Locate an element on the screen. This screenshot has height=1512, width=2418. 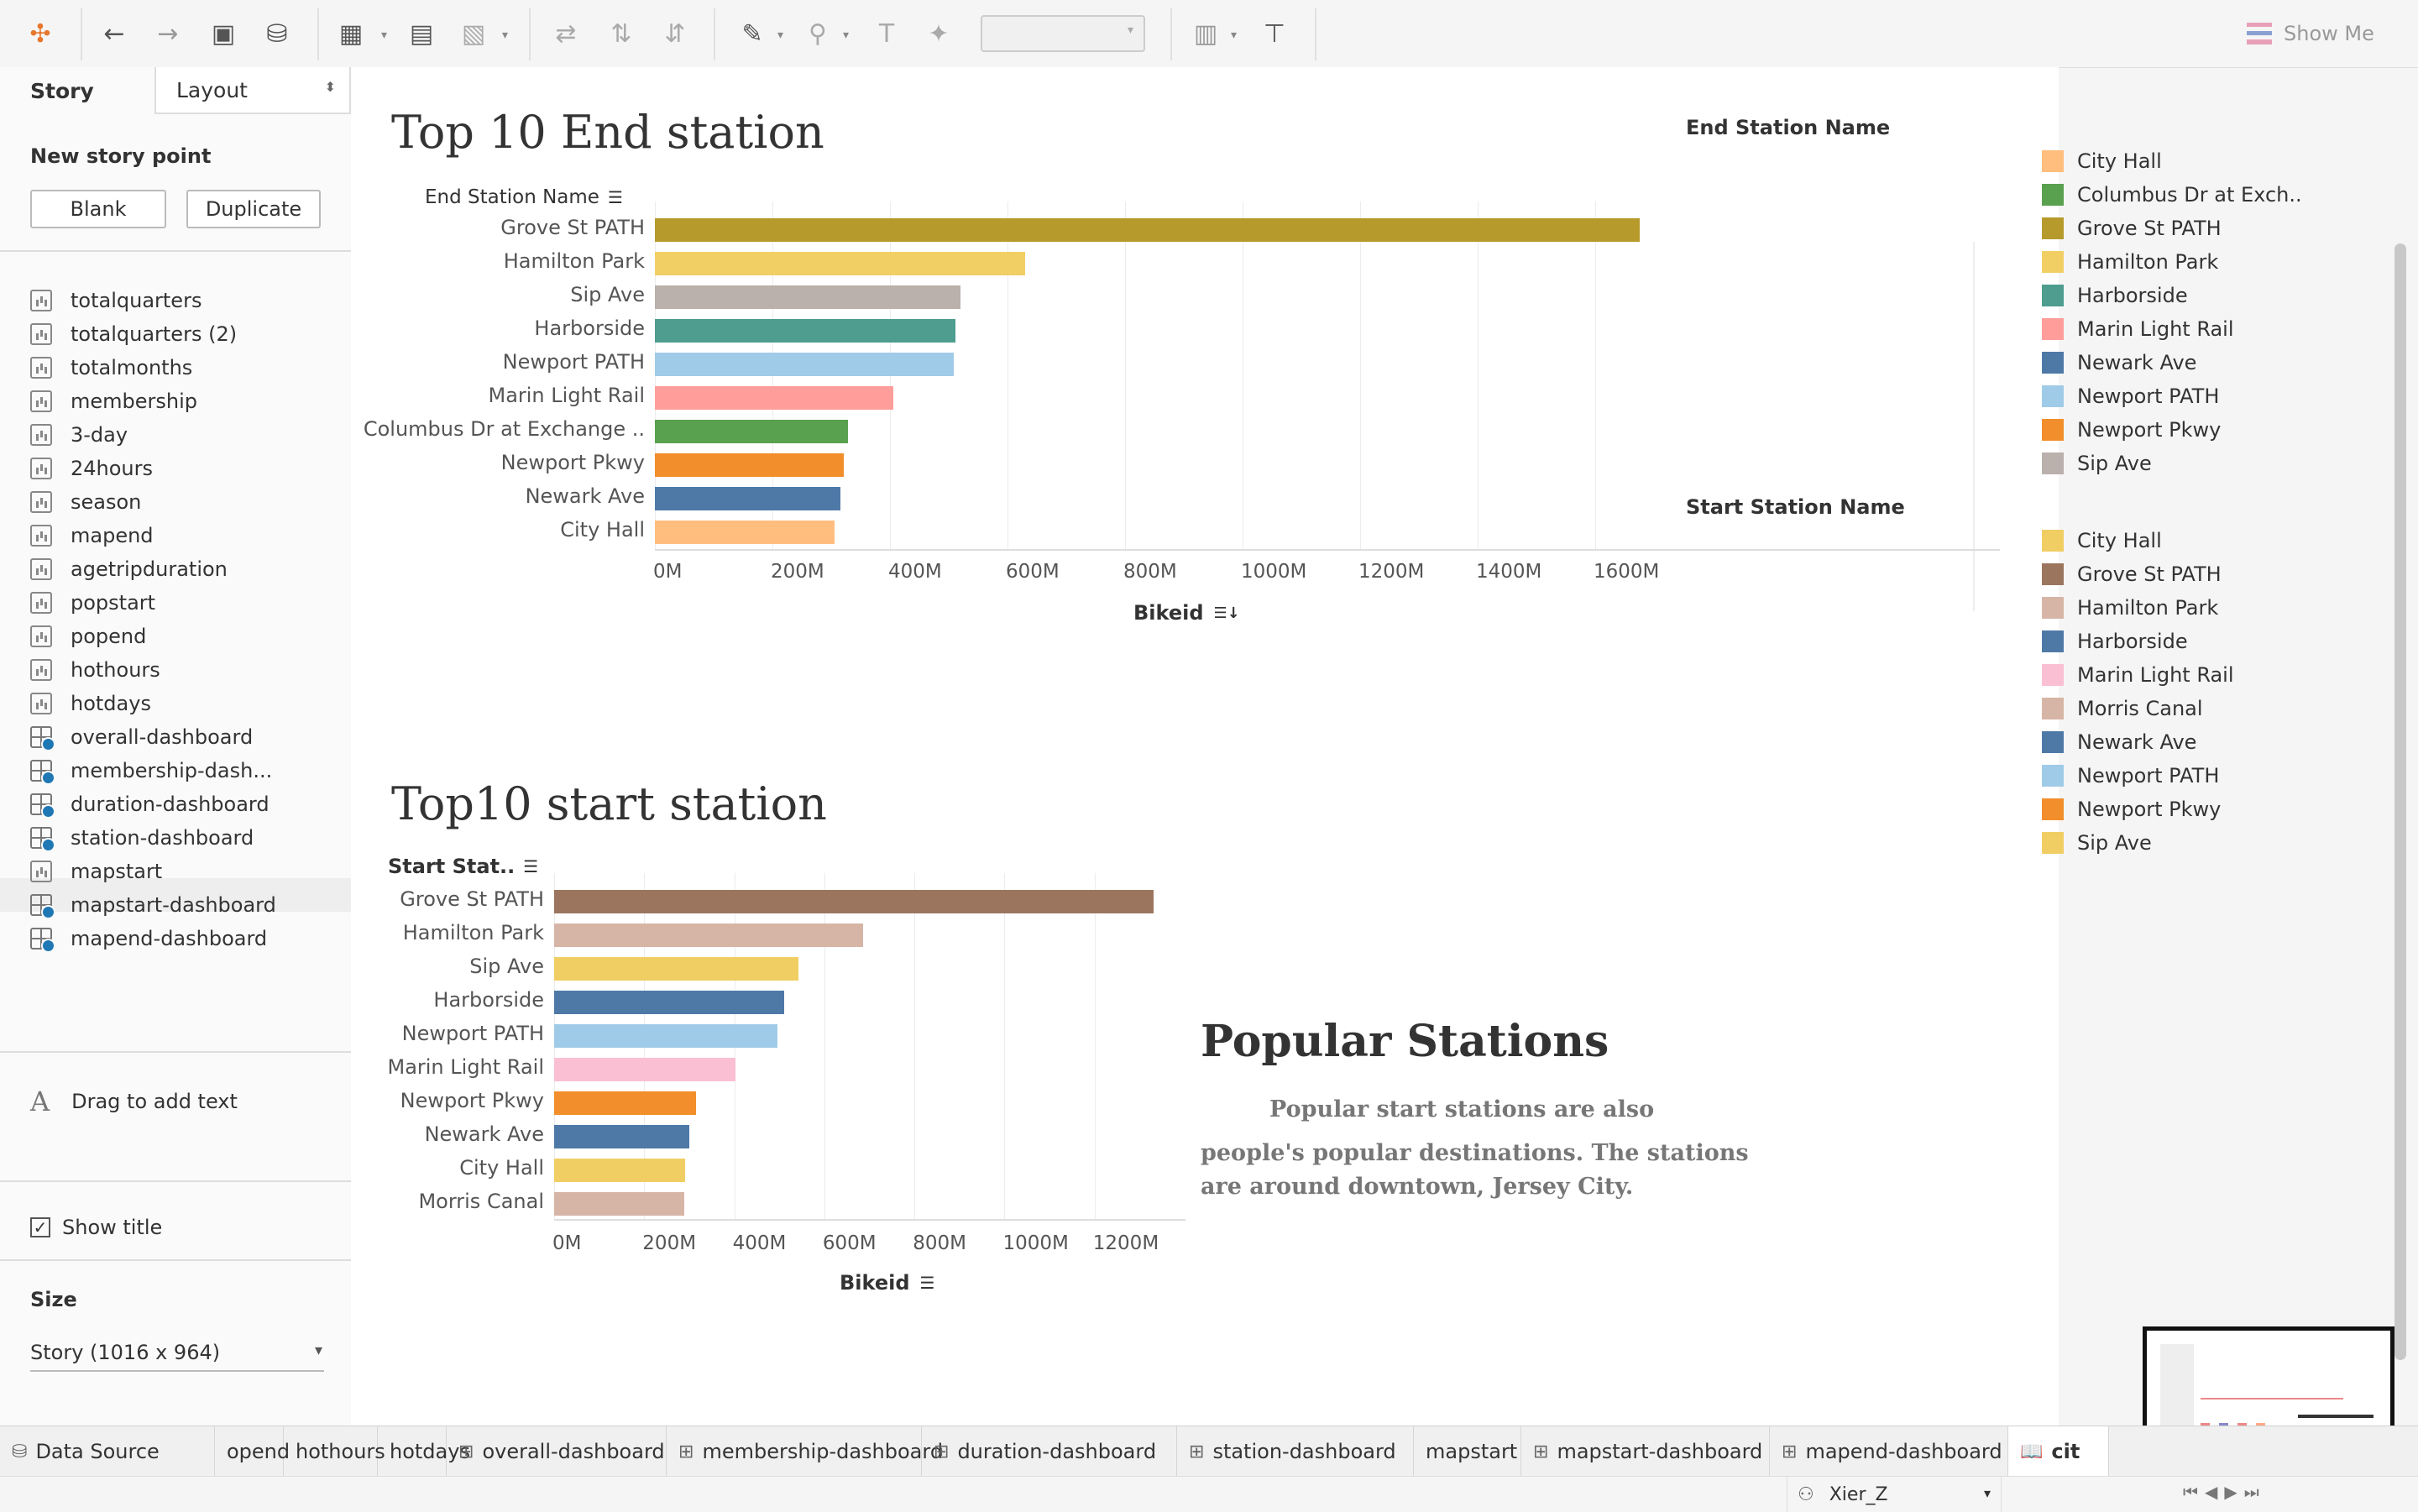
clear-sheet-icon: ▧ is located at coordinates (473, 33).